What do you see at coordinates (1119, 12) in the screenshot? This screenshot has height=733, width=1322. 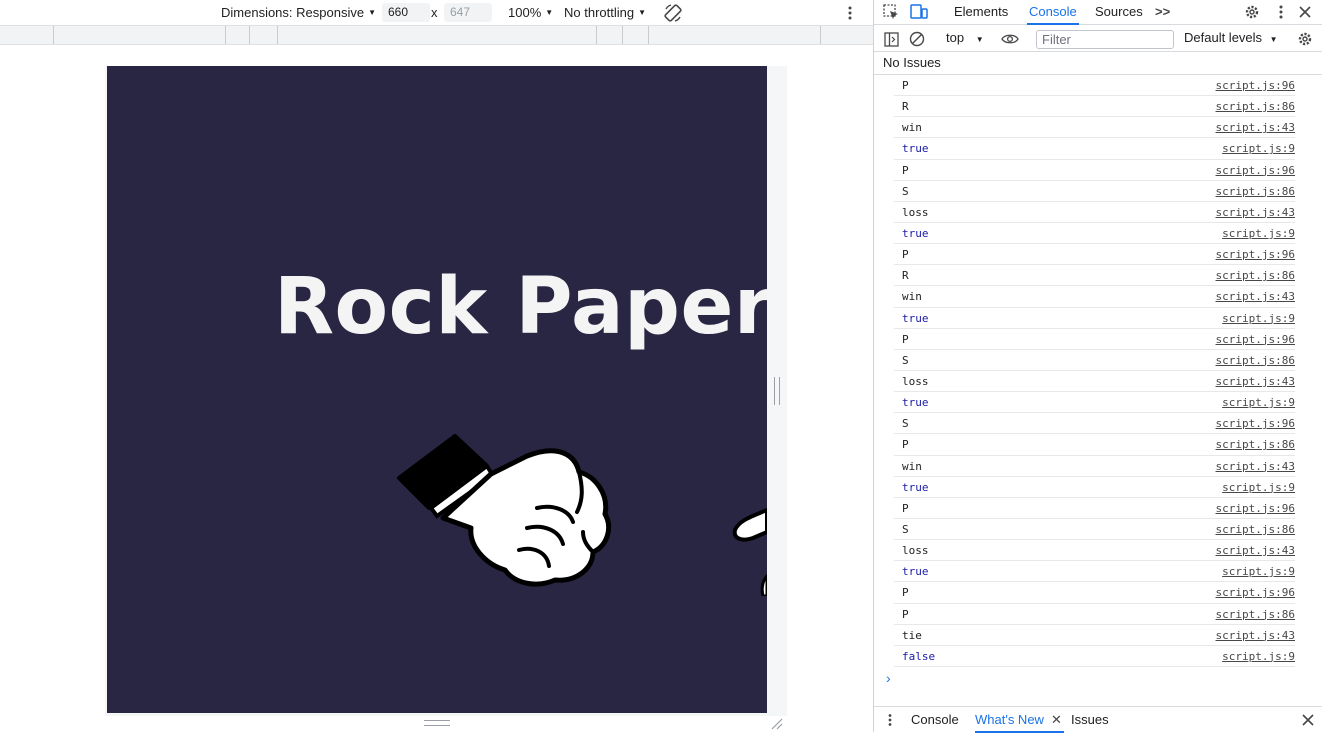 I see `tab-sources: Sources` at bounding box center [1119, 12].